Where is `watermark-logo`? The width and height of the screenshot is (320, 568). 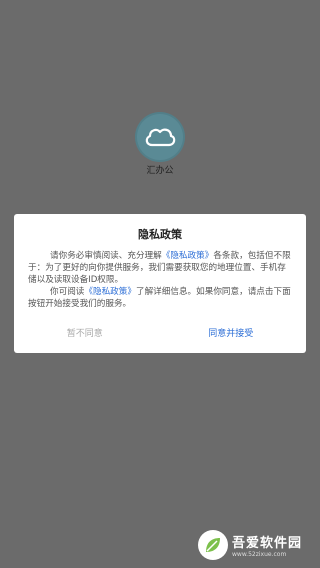
watermark-logo is located at coordinates (213, 545).